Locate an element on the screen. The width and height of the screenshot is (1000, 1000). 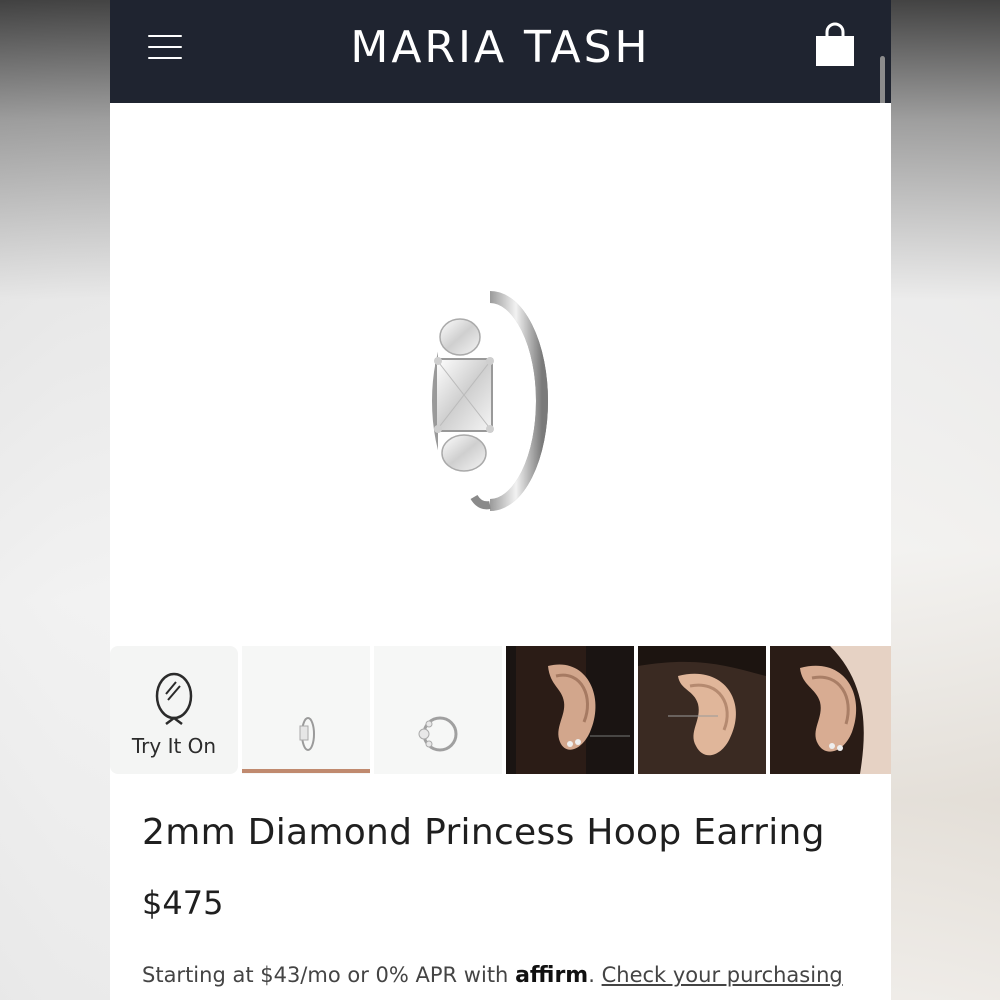
backdrop-right is located at coordinates (945, 500).